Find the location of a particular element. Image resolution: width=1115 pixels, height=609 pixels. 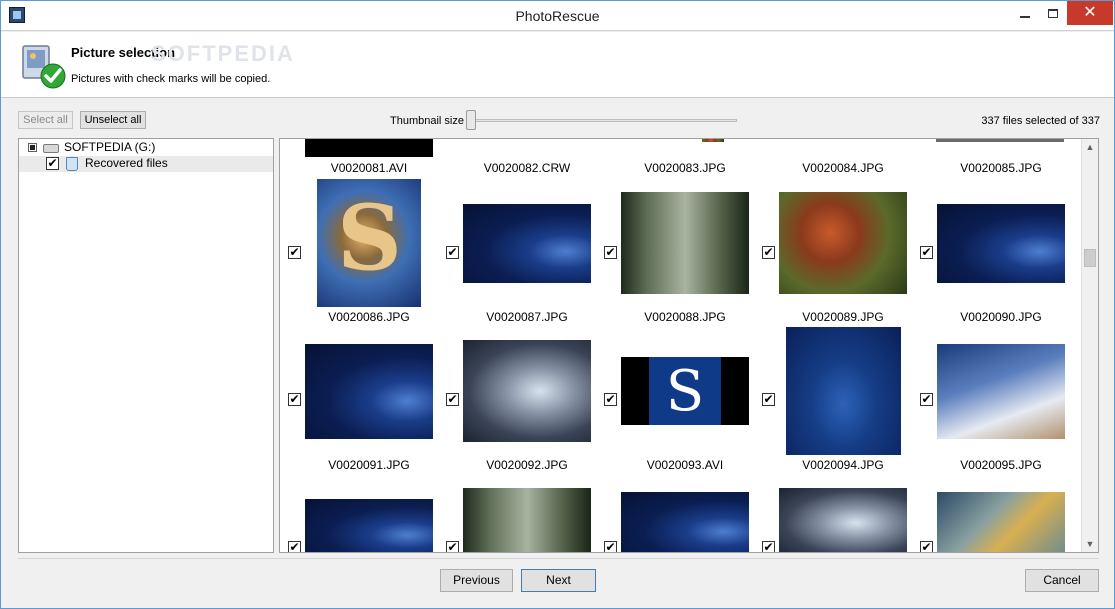

selection-count: 337 files selected of 337 is located at coordinates (1040, 121).